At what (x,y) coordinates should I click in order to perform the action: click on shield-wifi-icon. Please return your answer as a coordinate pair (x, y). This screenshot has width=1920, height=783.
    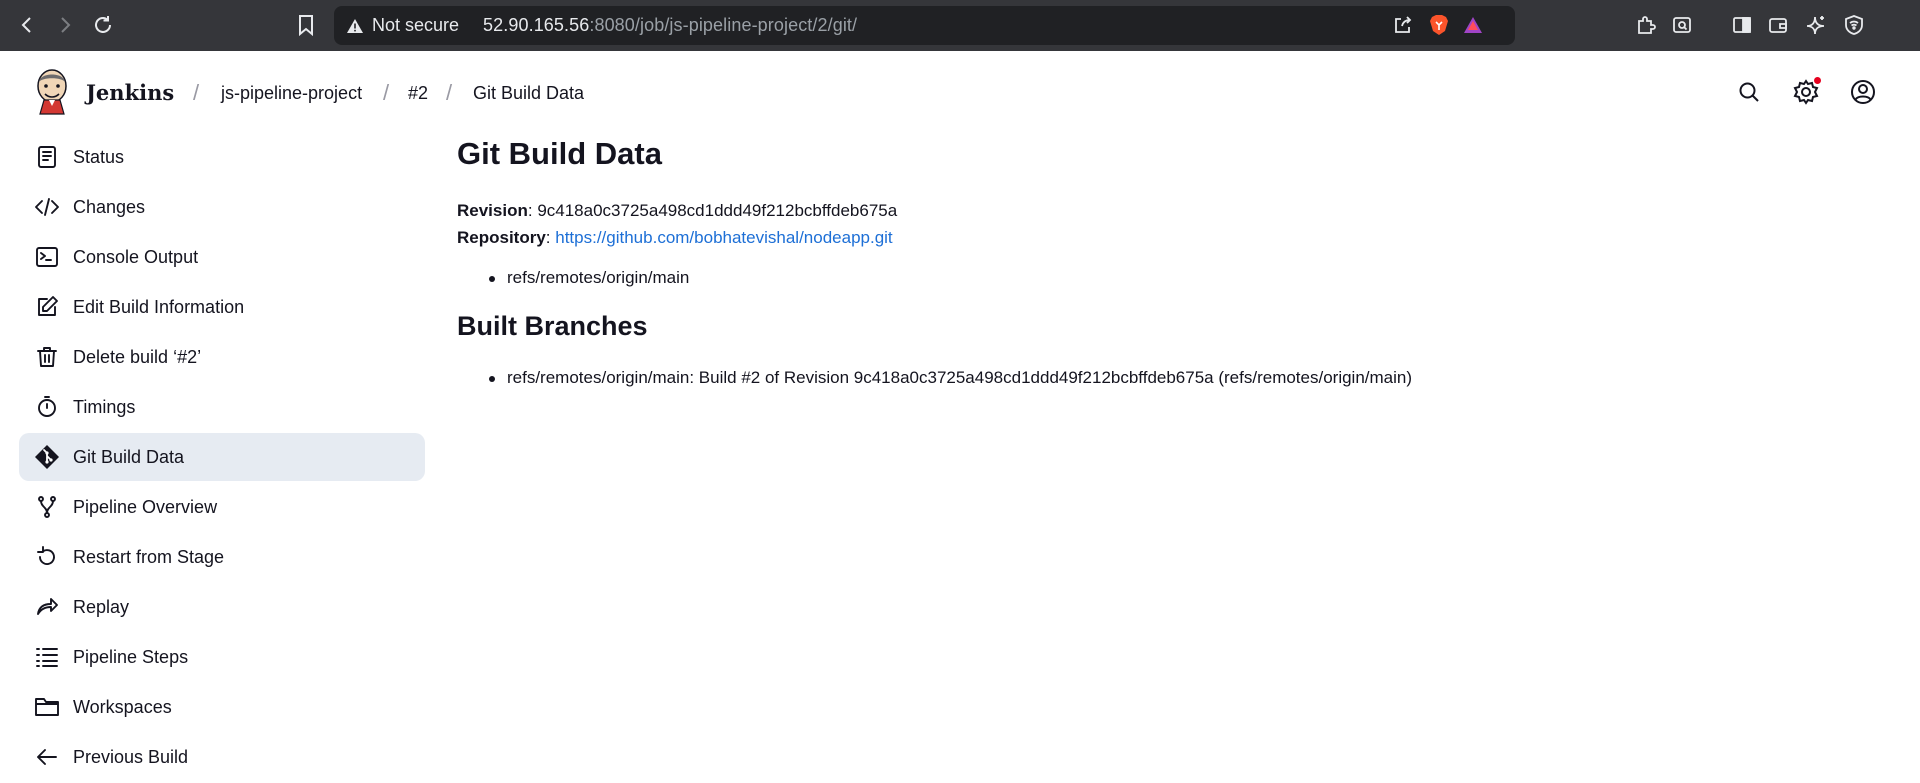
    Looking at the image, I should click on (1854, 25).